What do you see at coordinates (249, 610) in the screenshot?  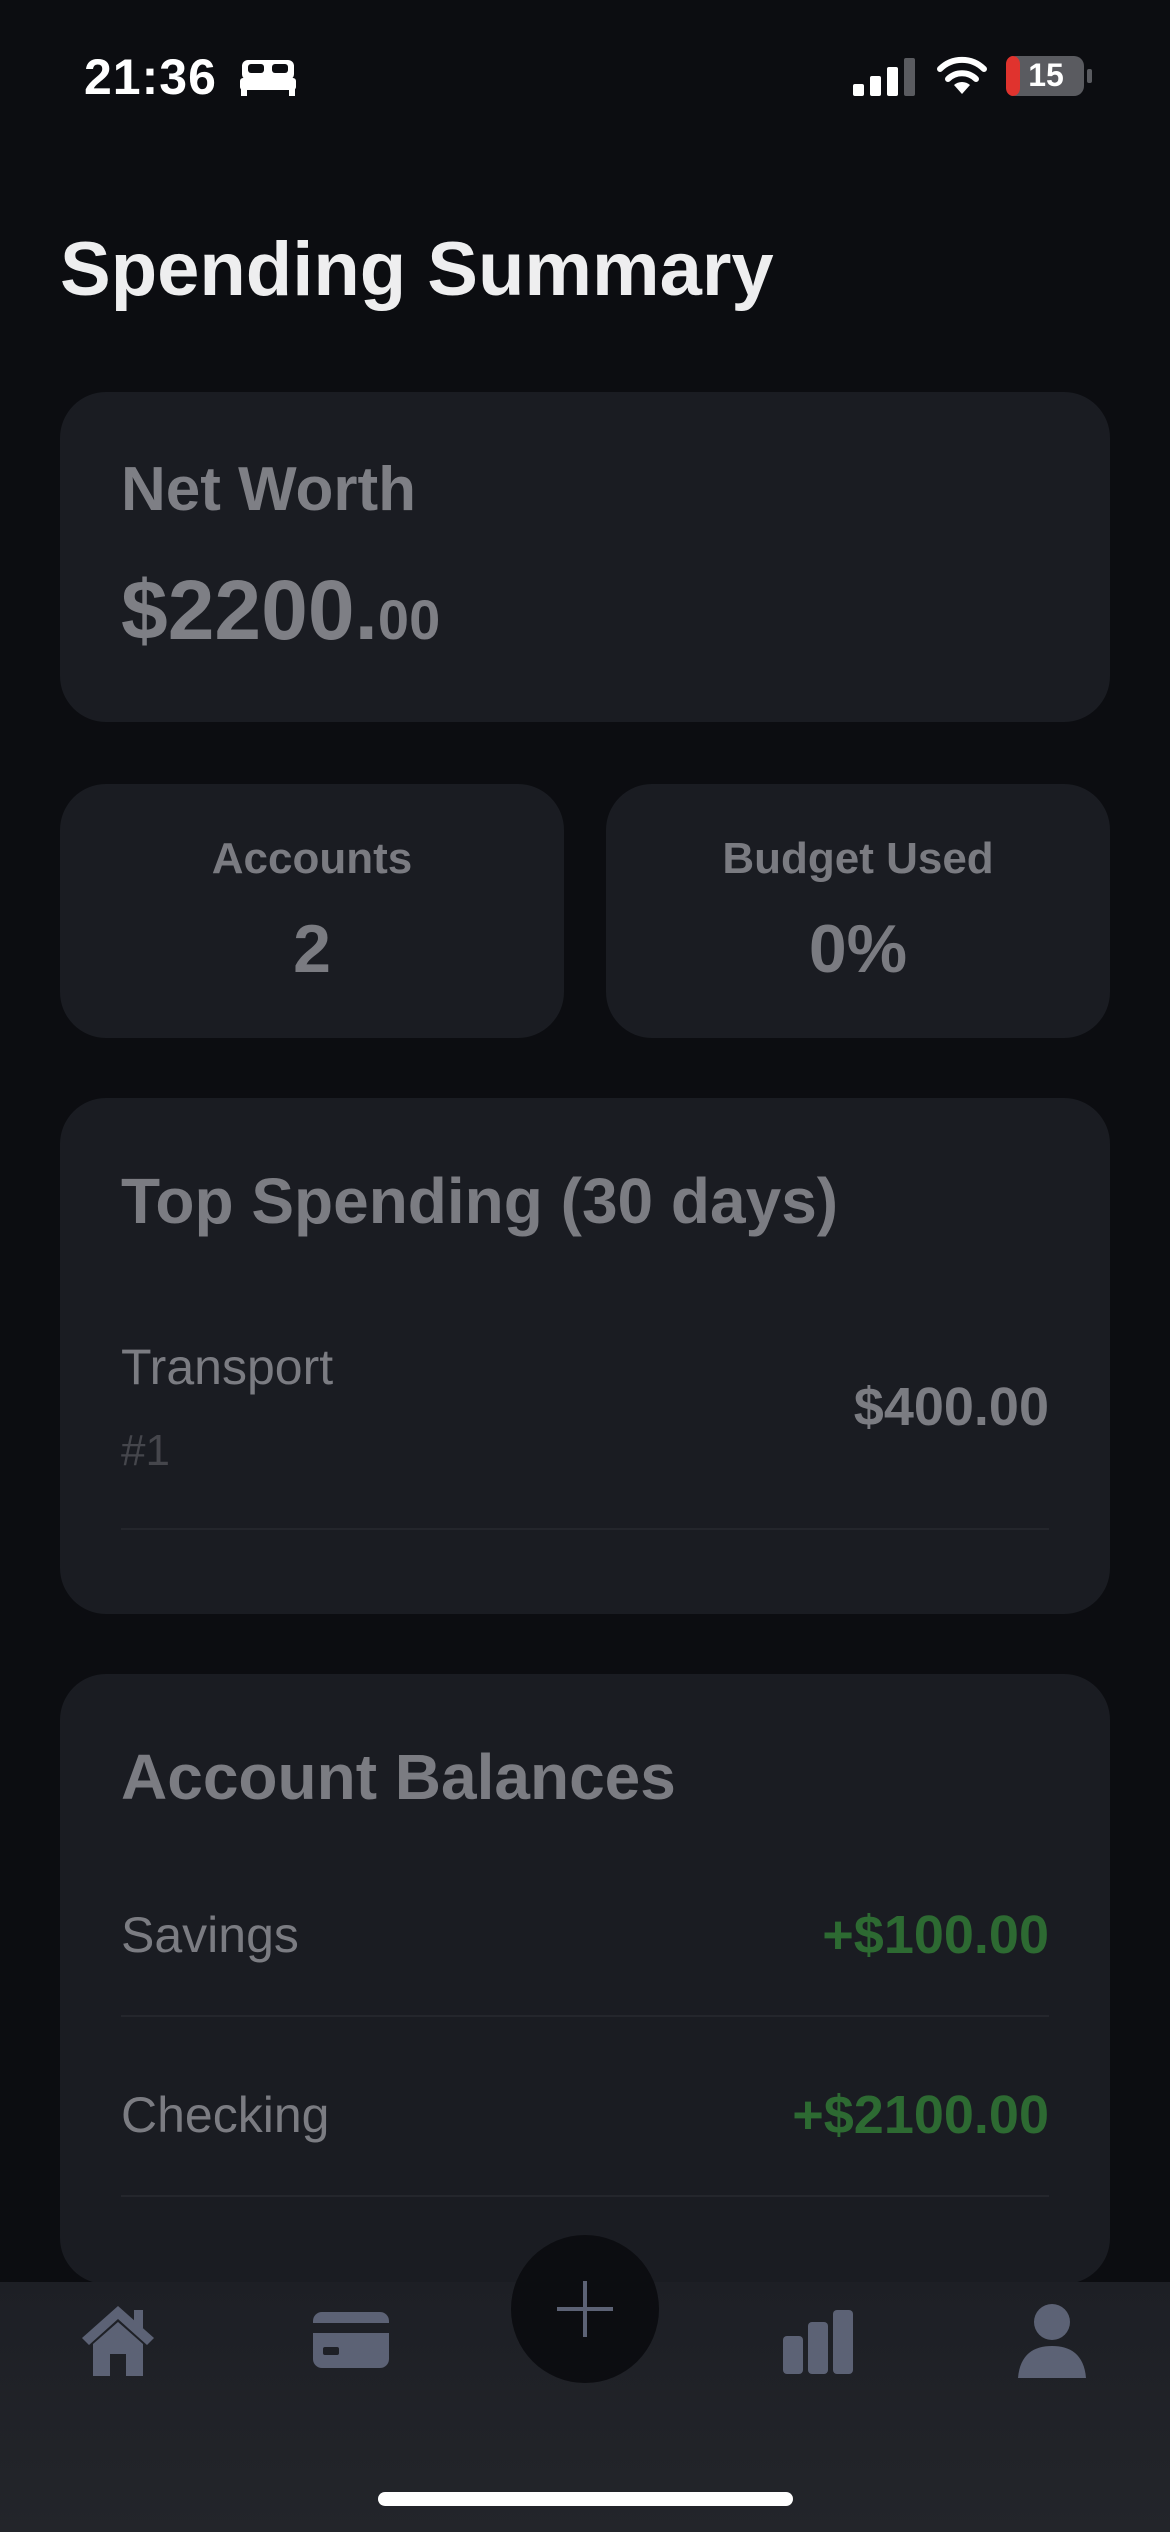 I see `net-worth-value-main: $2200.` at bounding box center [249, 610].